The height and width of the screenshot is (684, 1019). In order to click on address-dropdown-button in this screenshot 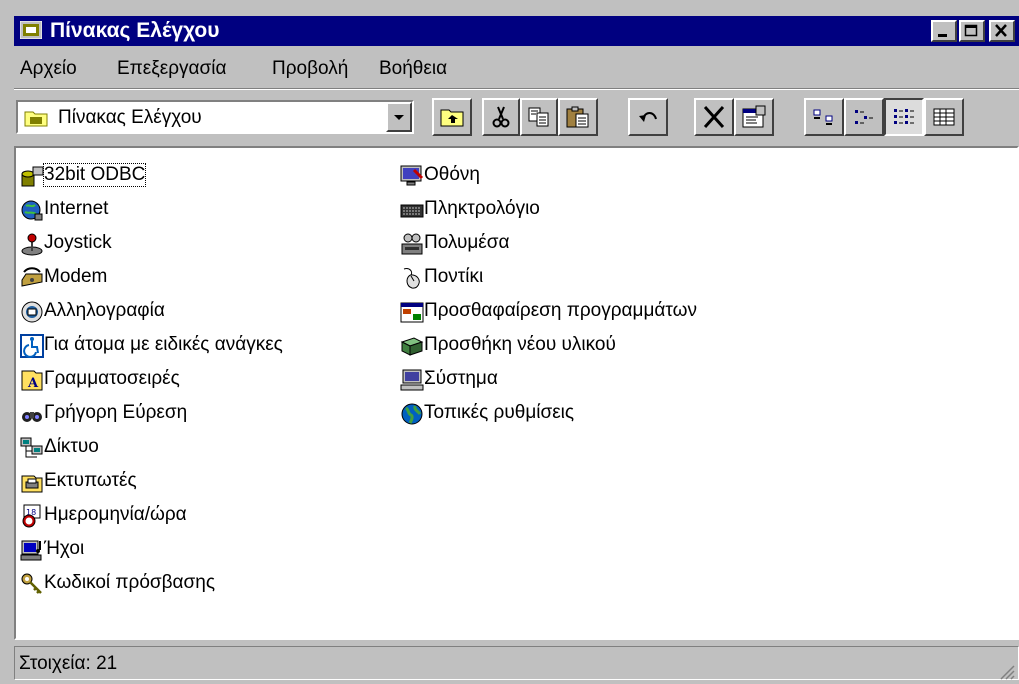, I will do `click(399, 117)`.